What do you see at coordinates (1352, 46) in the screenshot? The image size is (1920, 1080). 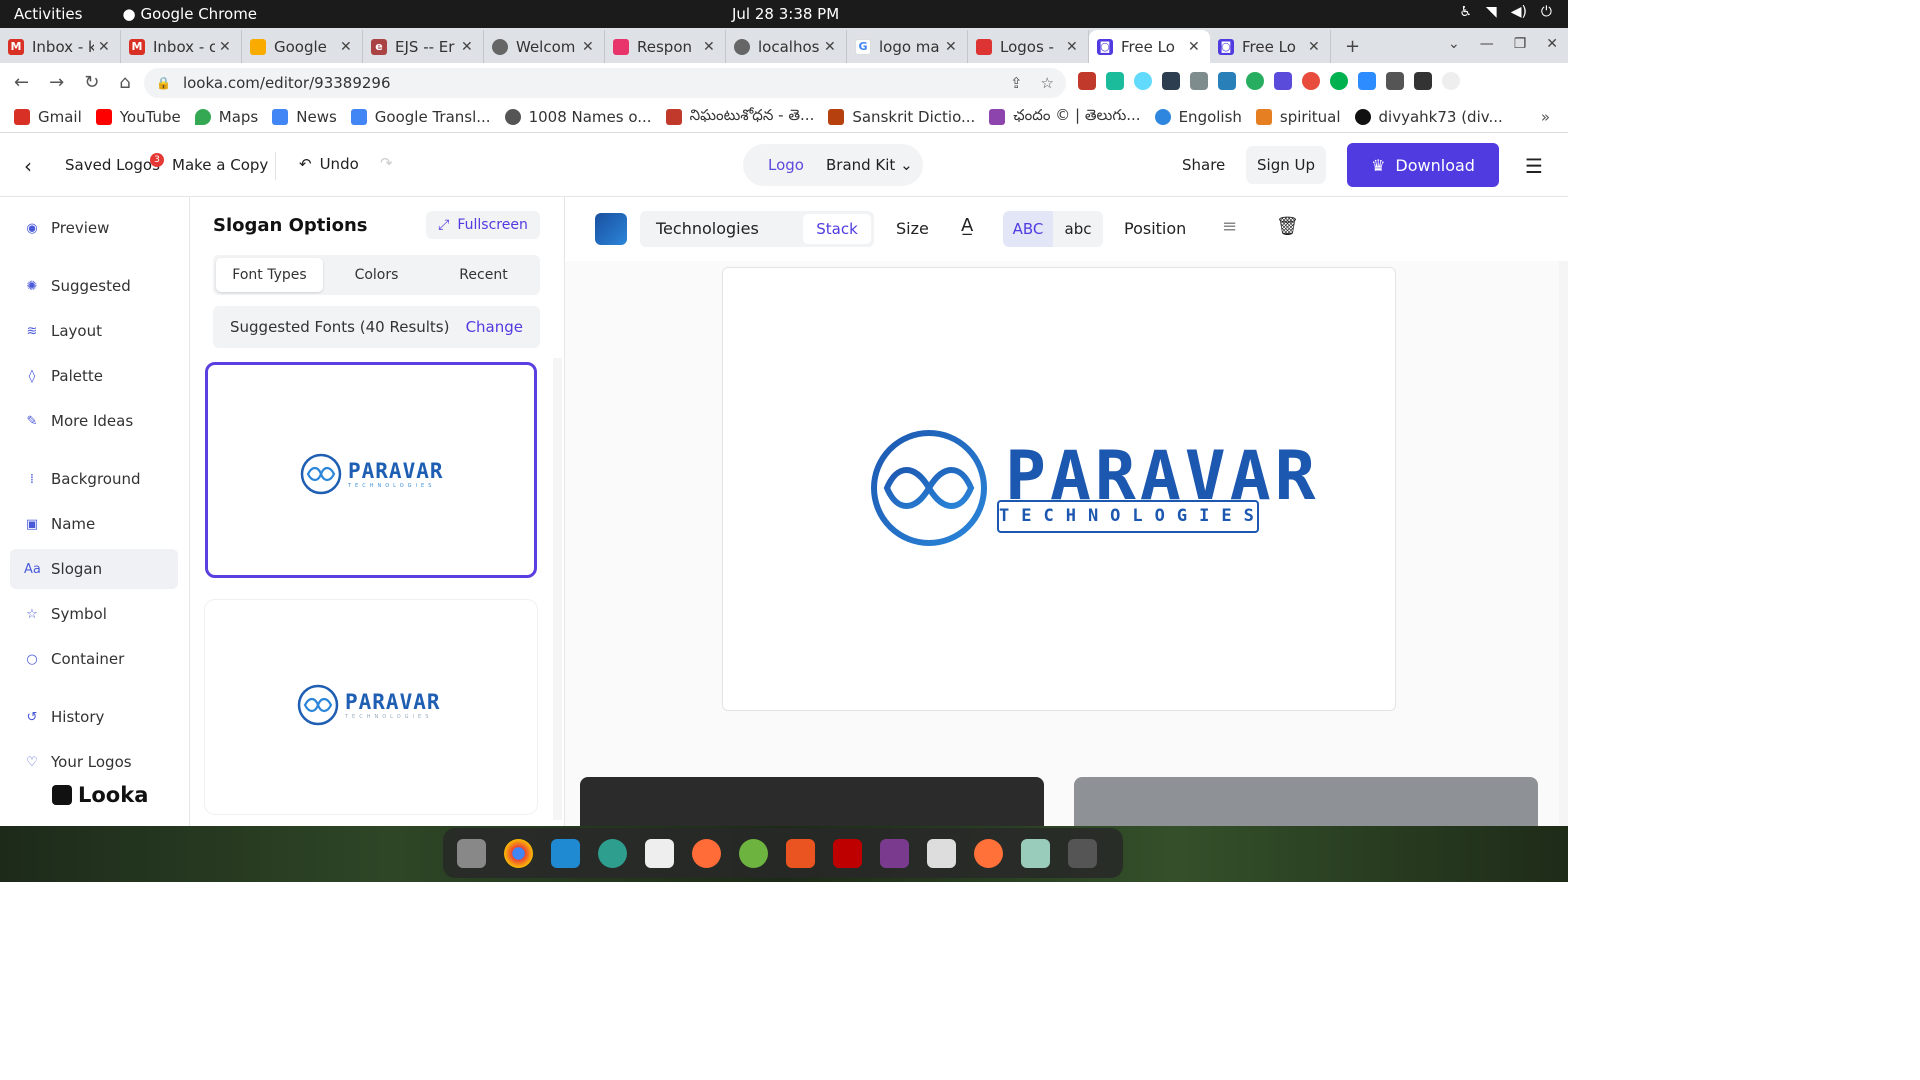 I see `new-tab-icon: +` at bounding box center [1352, 46].